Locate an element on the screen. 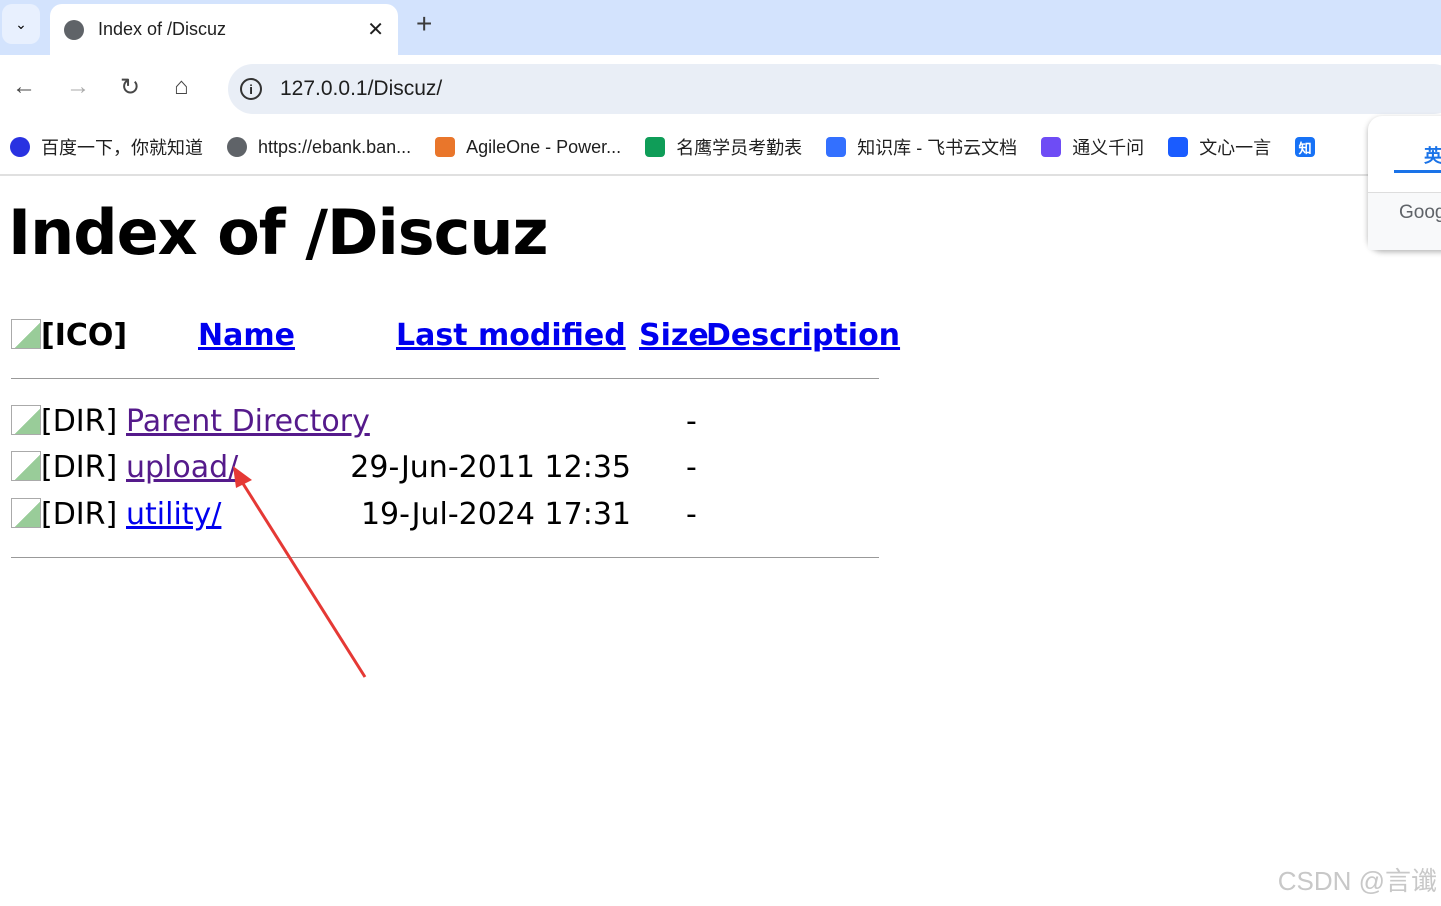 This screenshot has height=906, width=1441. watermark: CSDN @言谶 is located at coordinates (1357, 881).